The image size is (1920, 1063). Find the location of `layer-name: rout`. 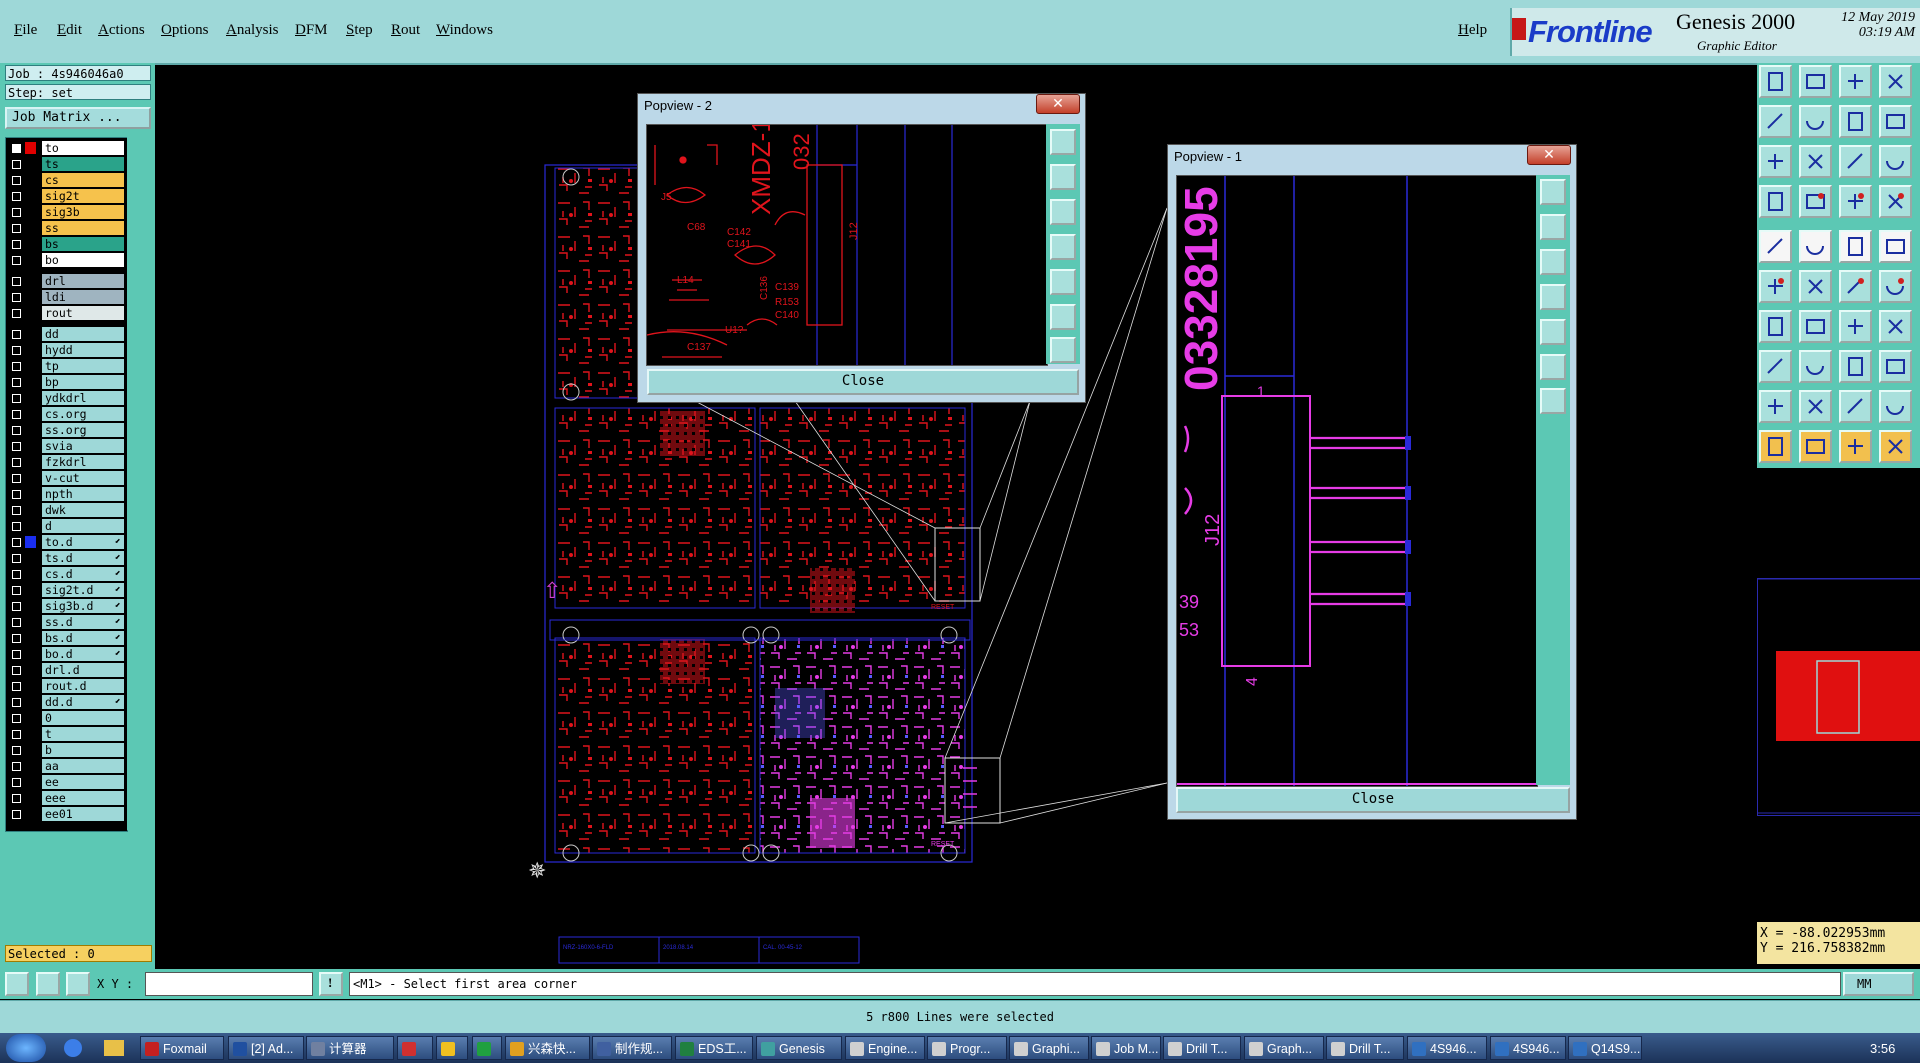

layer-name: rout is located at coordinates (83, 313).